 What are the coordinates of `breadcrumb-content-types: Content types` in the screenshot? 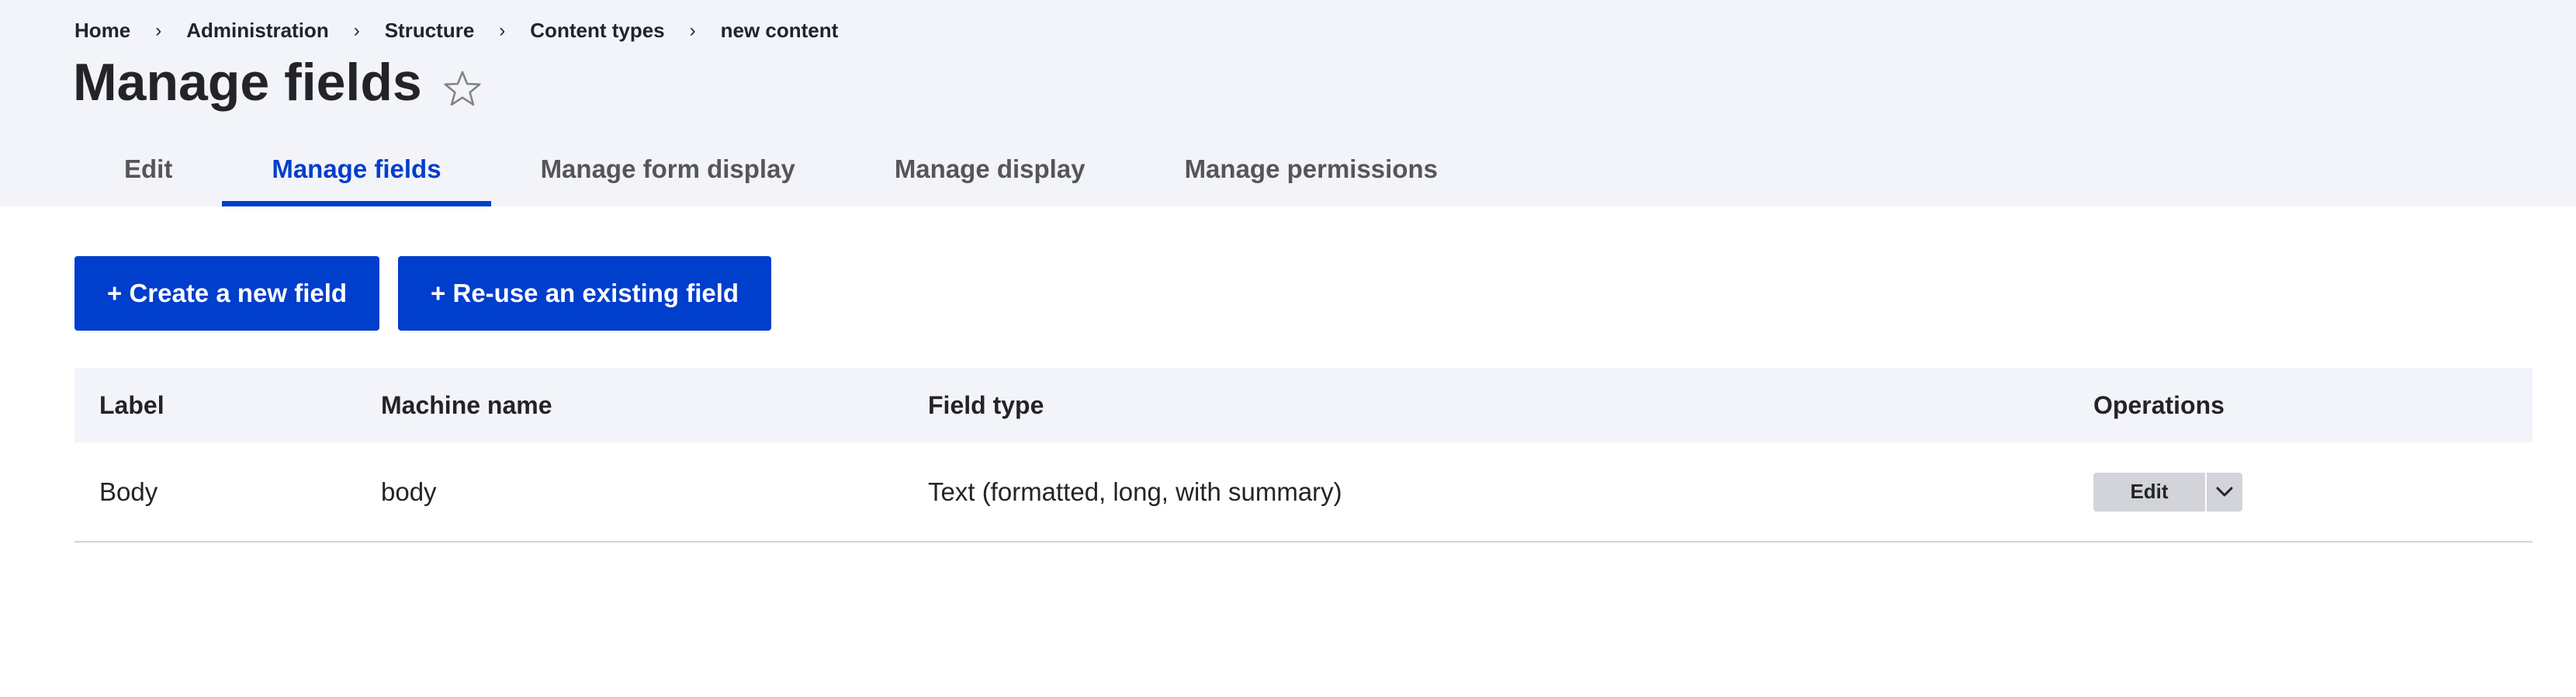 It's located at (597, 31).